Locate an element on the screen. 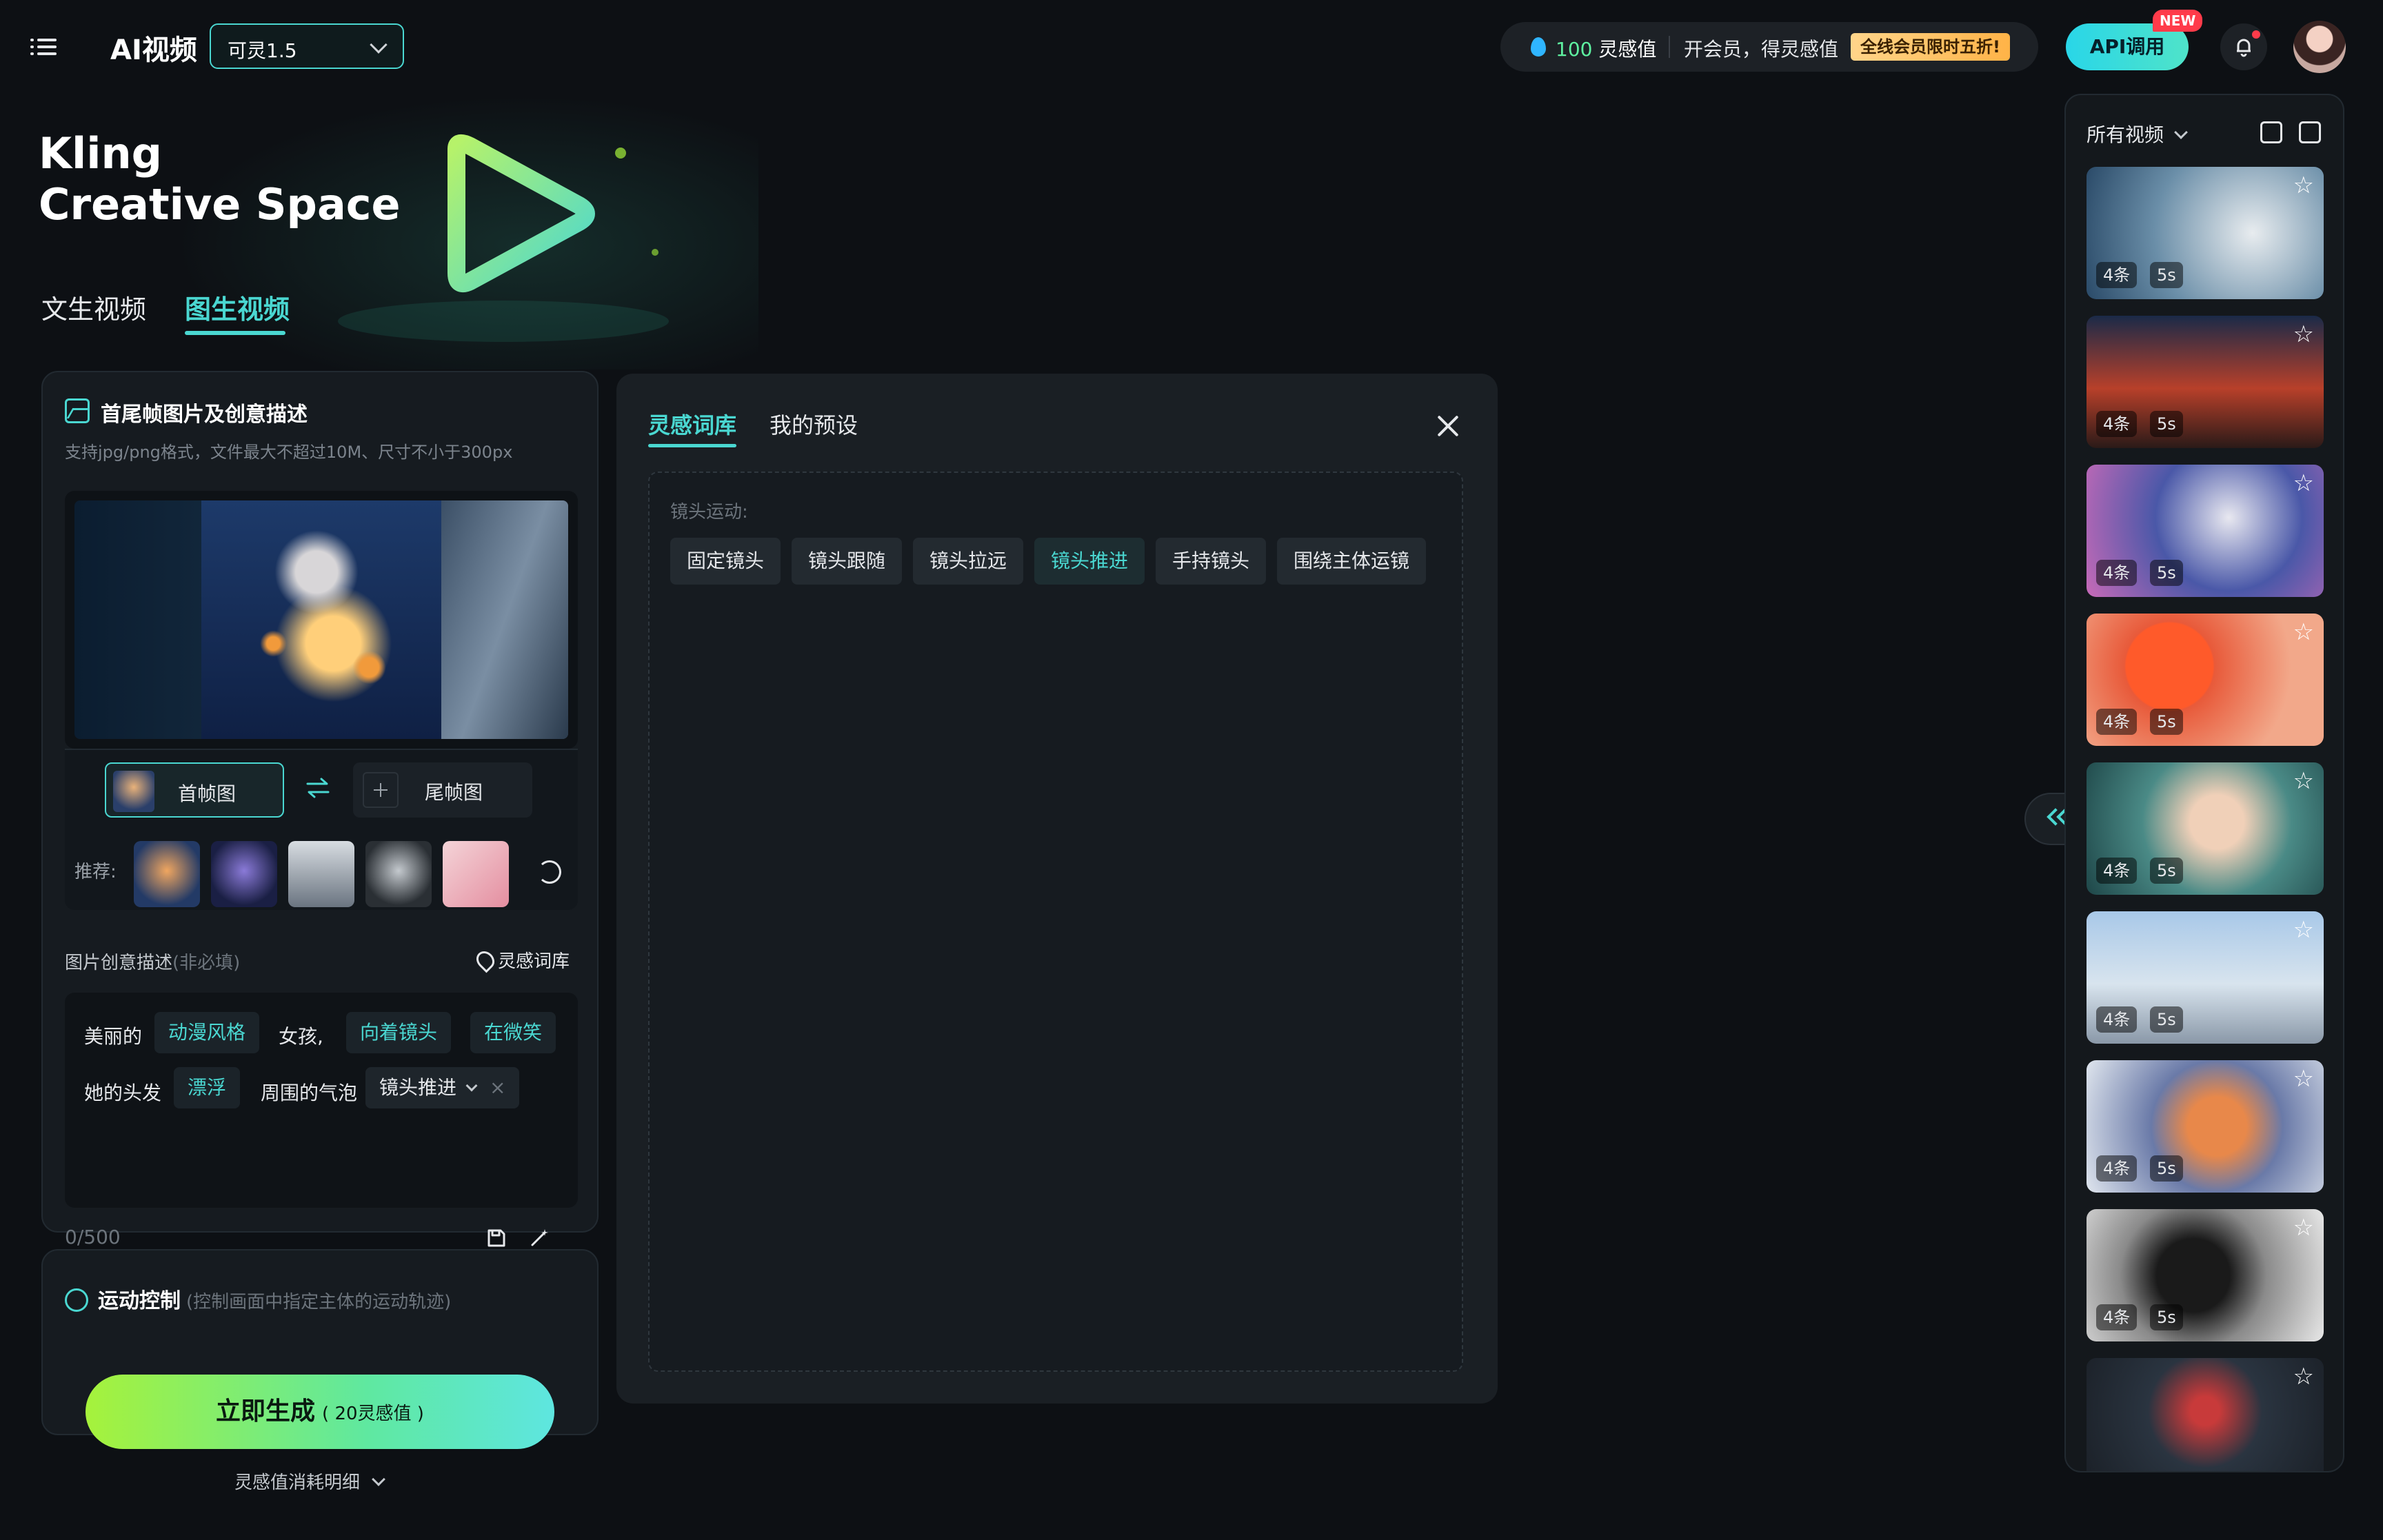 This screenshot has height=1540, width=2383. camera-dropdown-tag: 镜头推进 × is located at coordinates (442, 1088).